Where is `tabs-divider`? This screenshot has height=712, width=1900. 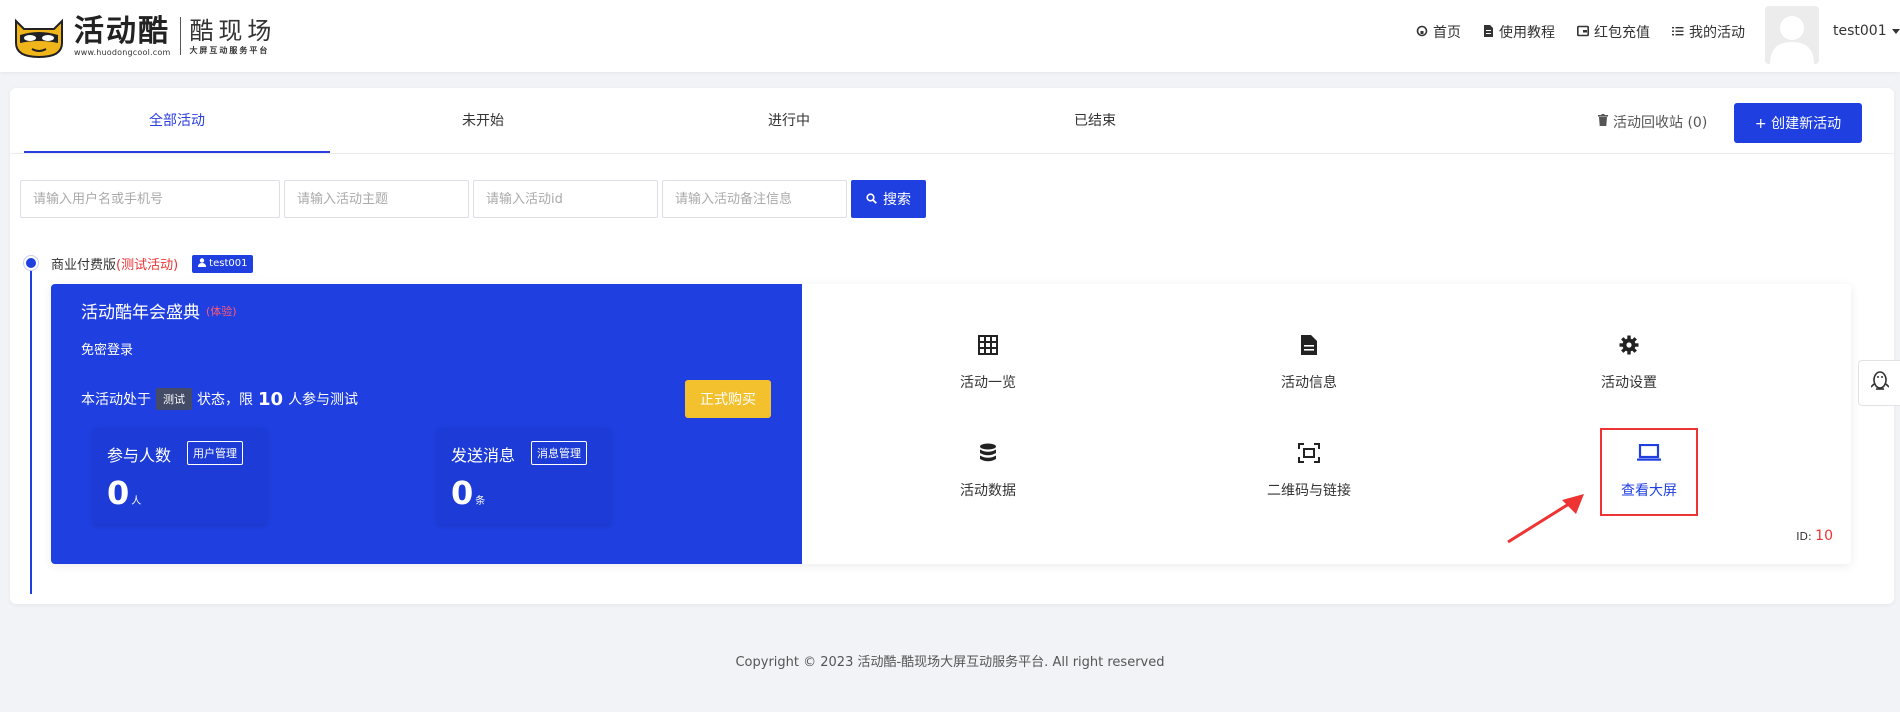
tabs-divider is located at coordinates (952, 153).